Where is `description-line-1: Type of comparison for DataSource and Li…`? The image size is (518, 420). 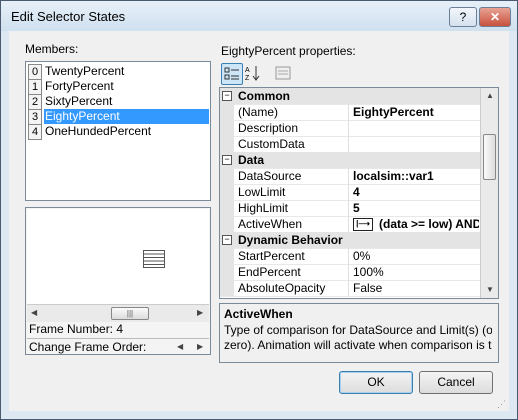
description-line-1: Type of comparison for DataSource and Li… is located at coordinates (358, 330).